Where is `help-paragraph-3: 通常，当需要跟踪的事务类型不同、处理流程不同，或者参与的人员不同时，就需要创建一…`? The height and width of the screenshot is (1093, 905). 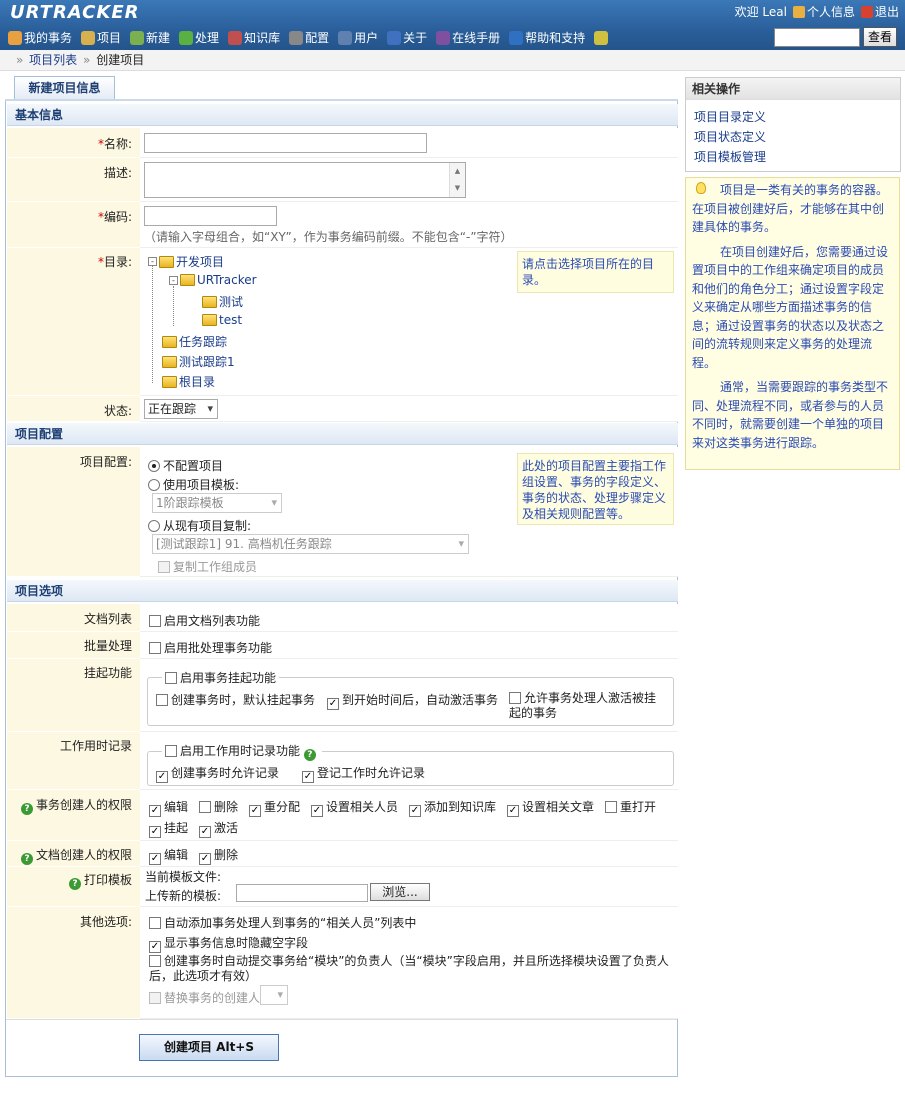
help-paragraph-3: 通常，当需要跟踪的事务类型不同、处理流程不同，或者参与的人员不同时，就需要创建一… is located at coordinates (790, 415).